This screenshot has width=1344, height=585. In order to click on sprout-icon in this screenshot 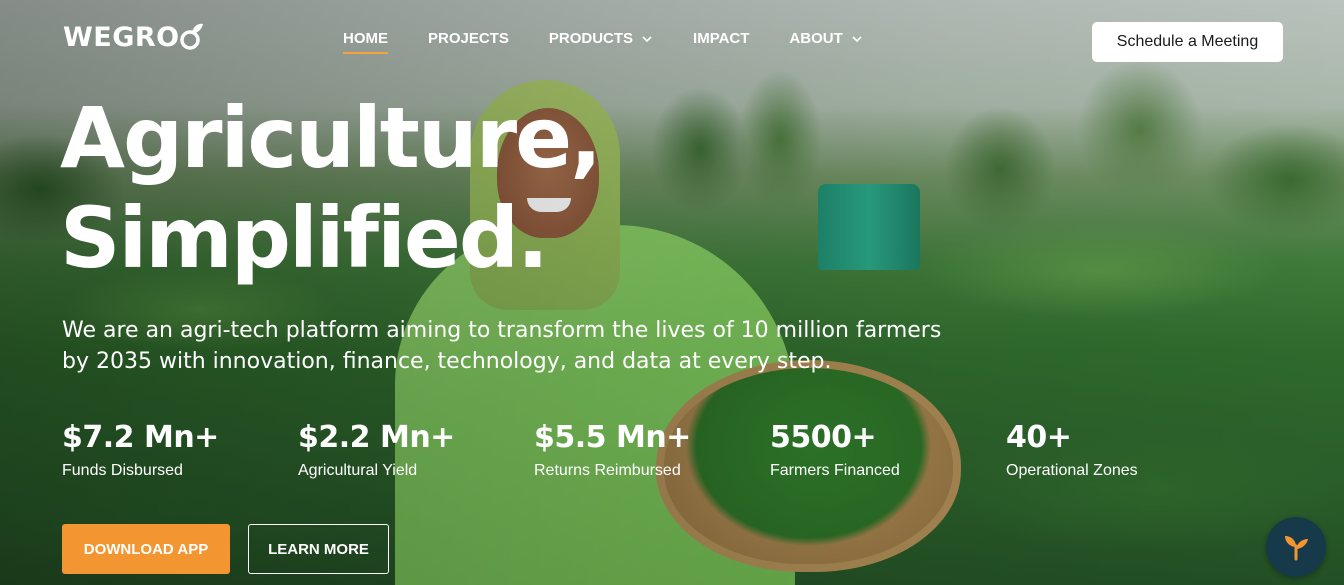, I will do `click(1296, 548)`.